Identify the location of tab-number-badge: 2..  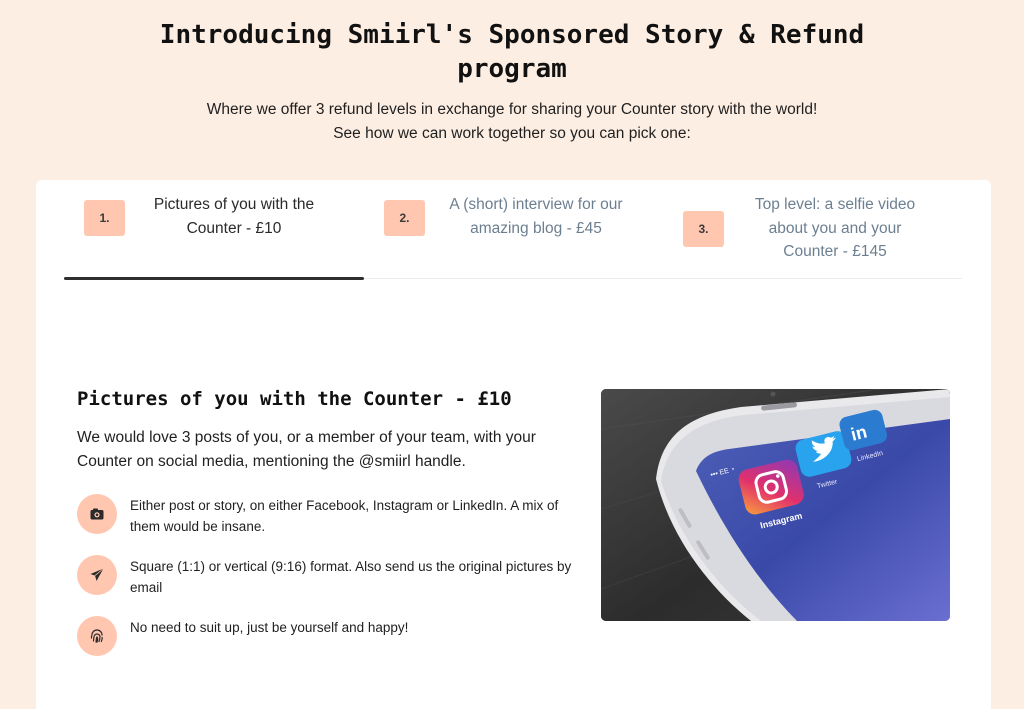
(404, 218).